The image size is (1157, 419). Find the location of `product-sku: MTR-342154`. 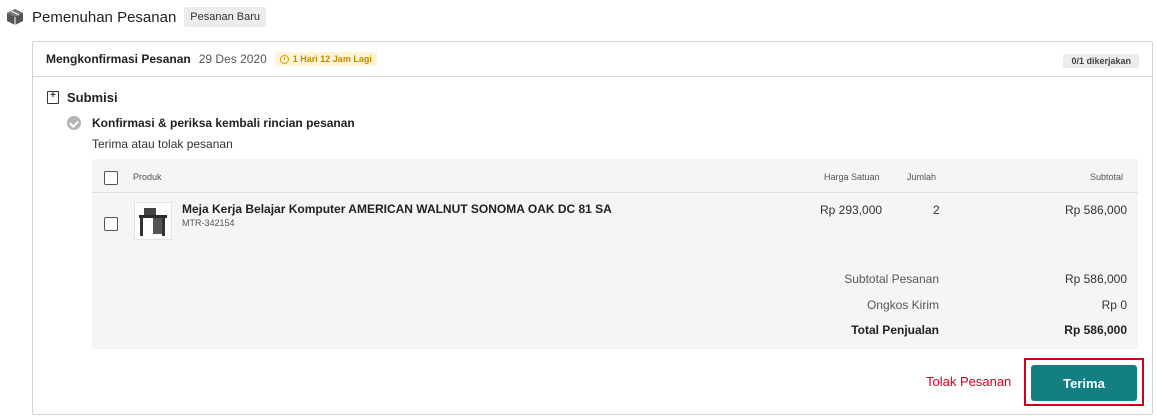

product-sku: MTR-342154 is located at coordinates (208, 223).